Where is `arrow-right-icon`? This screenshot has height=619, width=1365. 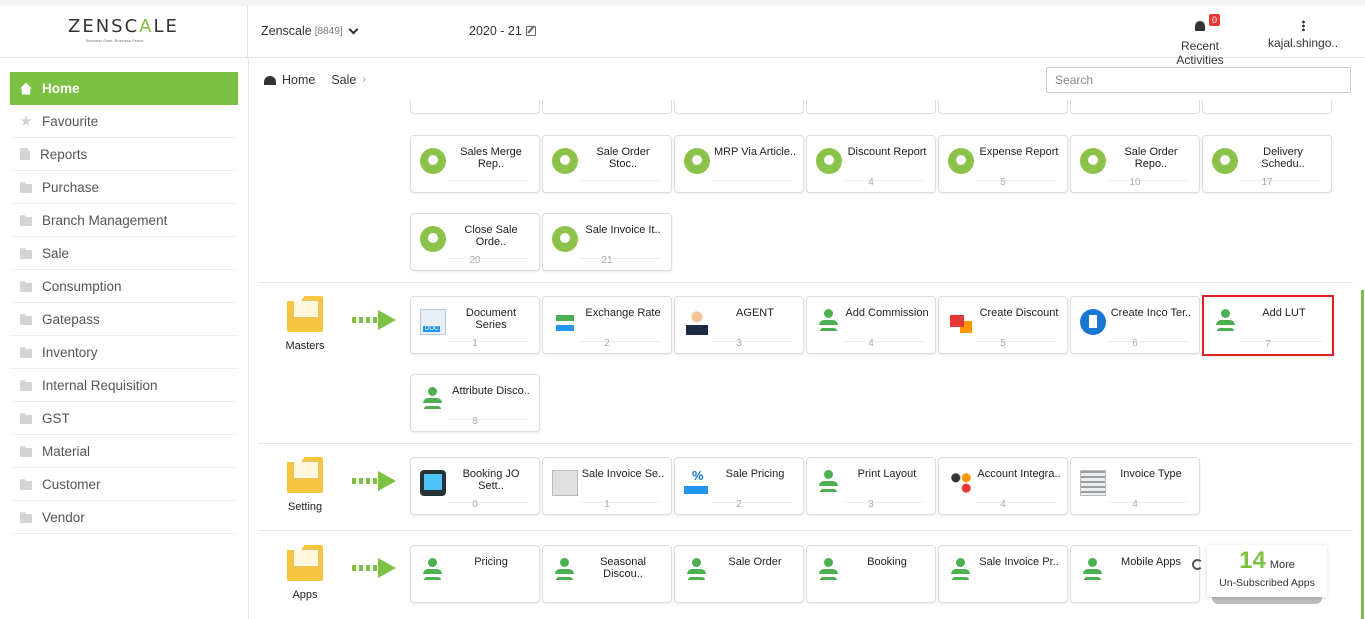
arrow-right-icon is located at coordinates (375, 481).